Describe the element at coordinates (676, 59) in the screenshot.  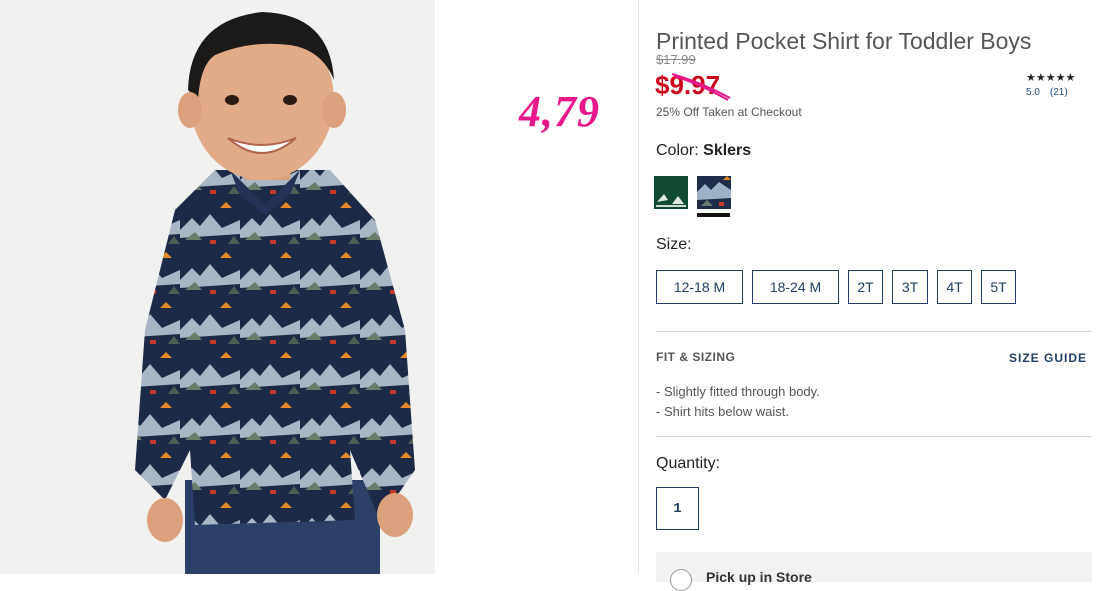
I see `original-price: $17.99` at that location.